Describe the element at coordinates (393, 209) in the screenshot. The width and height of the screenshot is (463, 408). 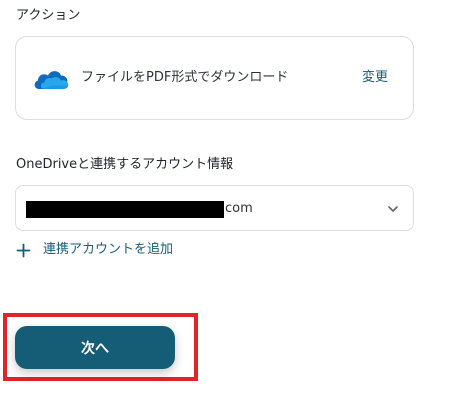
I see `chevron-down-icon` at that location.